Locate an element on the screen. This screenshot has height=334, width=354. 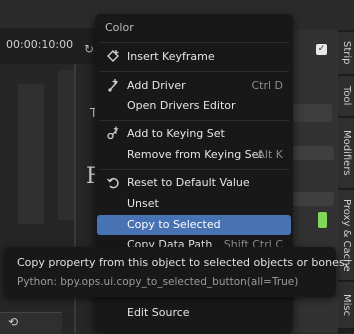
link-icon: ↻ is located at coordinates (89, 49).